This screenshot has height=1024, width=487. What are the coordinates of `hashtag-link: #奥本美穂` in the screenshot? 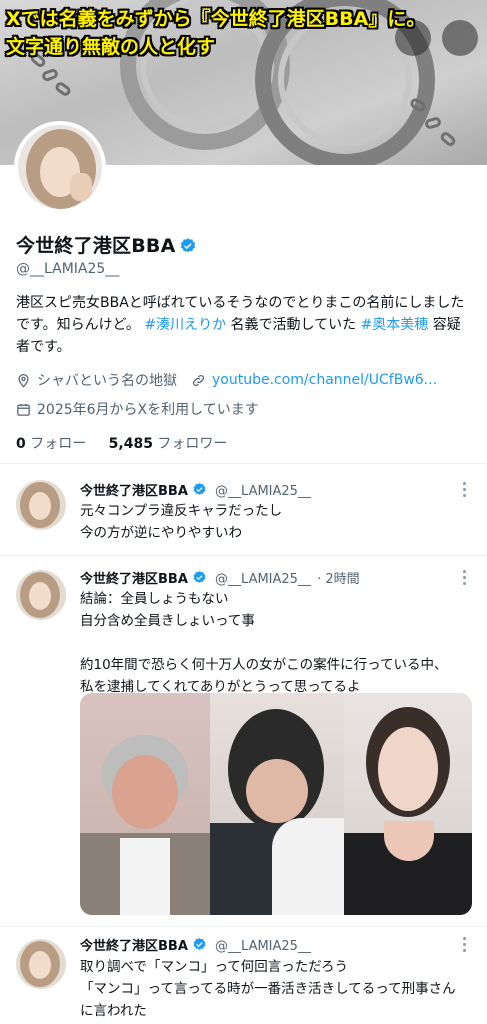 It's located at (395, 325).